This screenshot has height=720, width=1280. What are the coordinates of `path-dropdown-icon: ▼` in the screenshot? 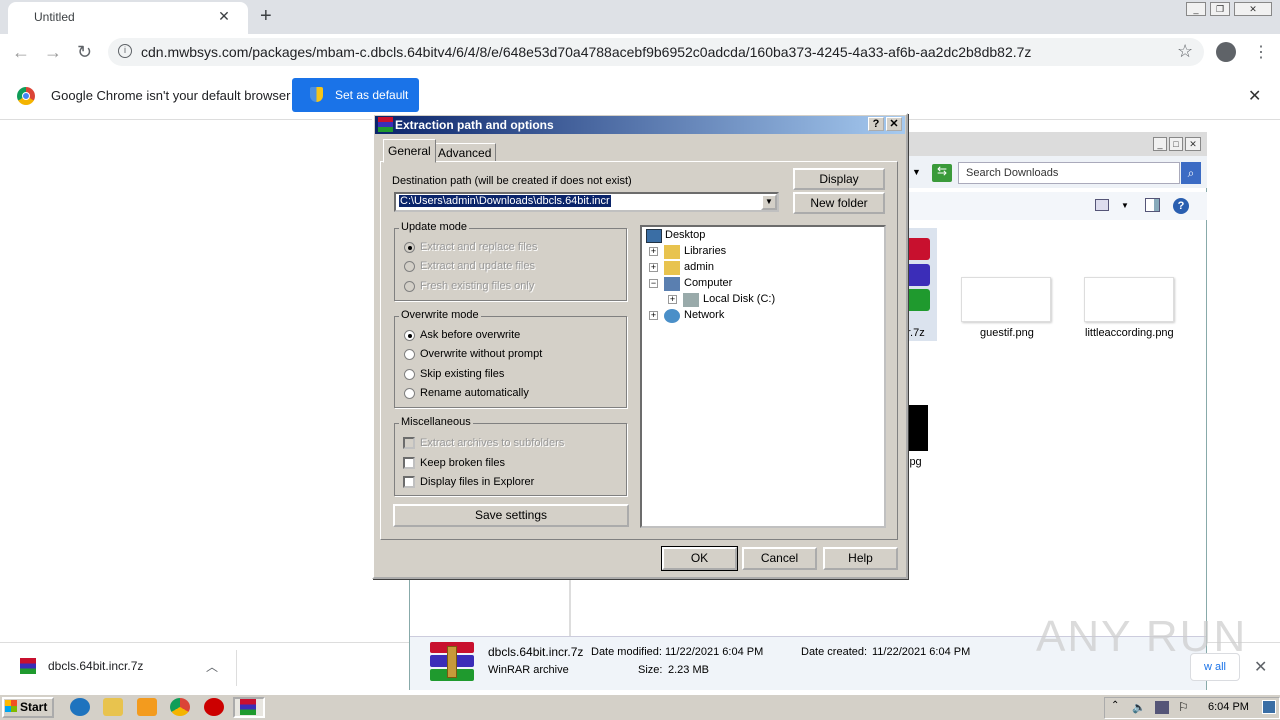 It's located at (916, 172).